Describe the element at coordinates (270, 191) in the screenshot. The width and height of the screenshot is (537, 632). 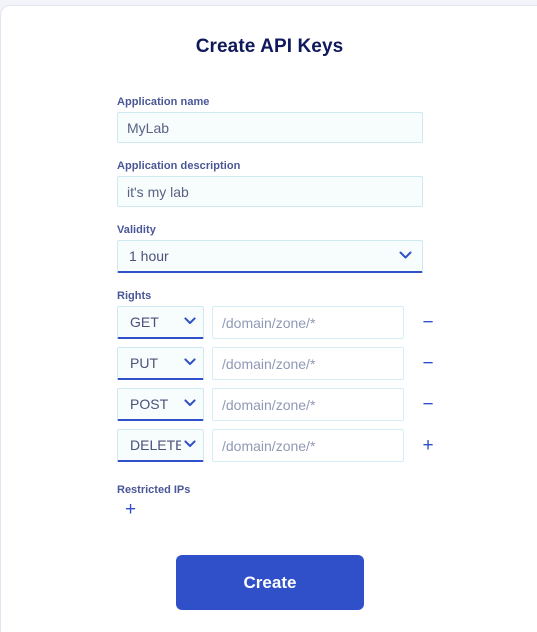
I see `application-description-input` at that location.